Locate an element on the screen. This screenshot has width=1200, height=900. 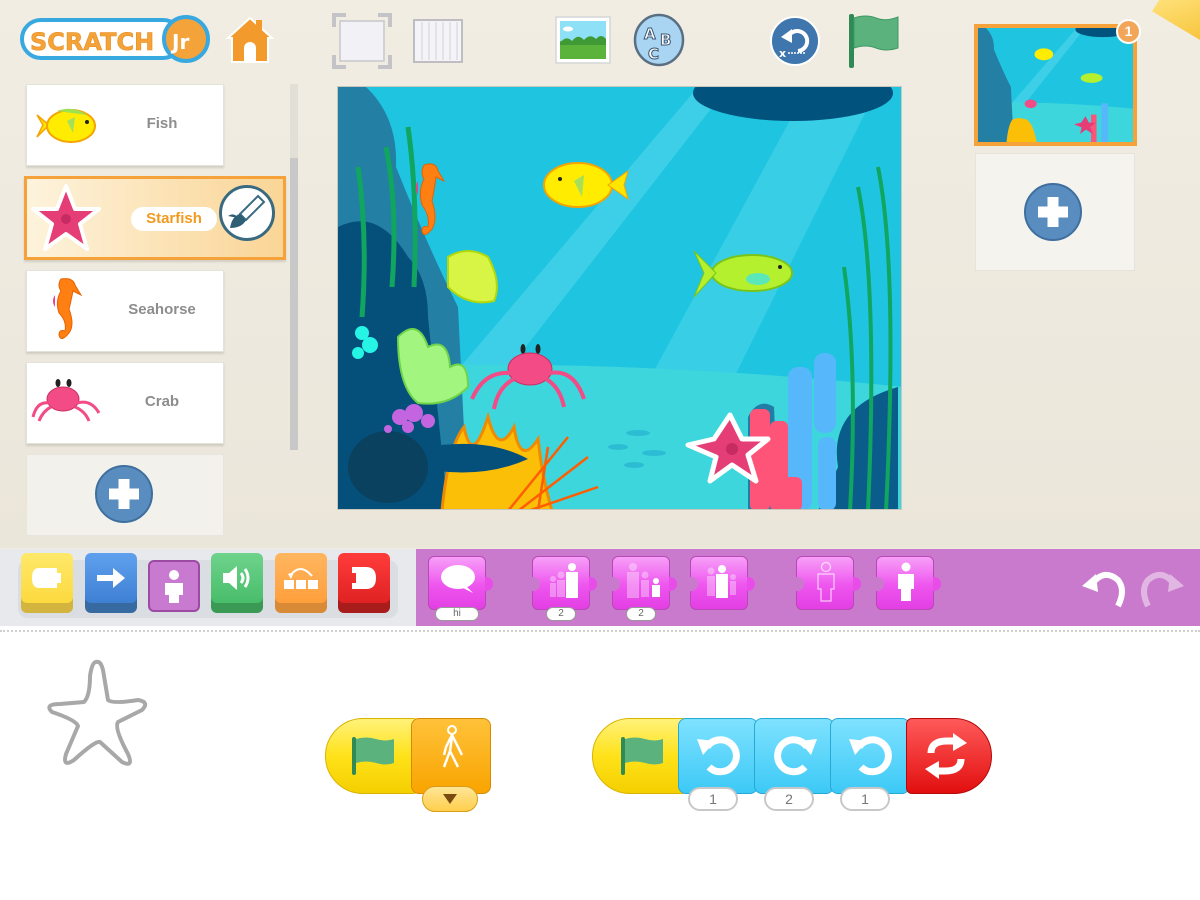
svg-text: B is located at coordinates (665, 40).